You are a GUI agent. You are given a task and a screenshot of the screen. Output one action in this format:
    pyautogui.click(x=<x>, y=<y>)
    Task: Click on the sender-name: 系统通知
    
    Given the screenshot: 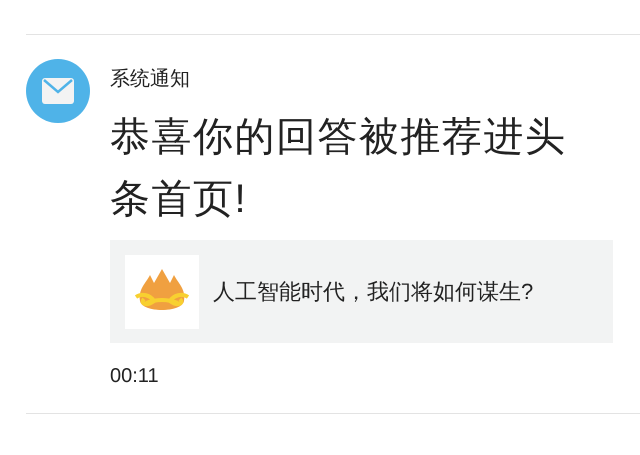 What is the action you would take?
    pyautogui.click(x=150, y=79)
    